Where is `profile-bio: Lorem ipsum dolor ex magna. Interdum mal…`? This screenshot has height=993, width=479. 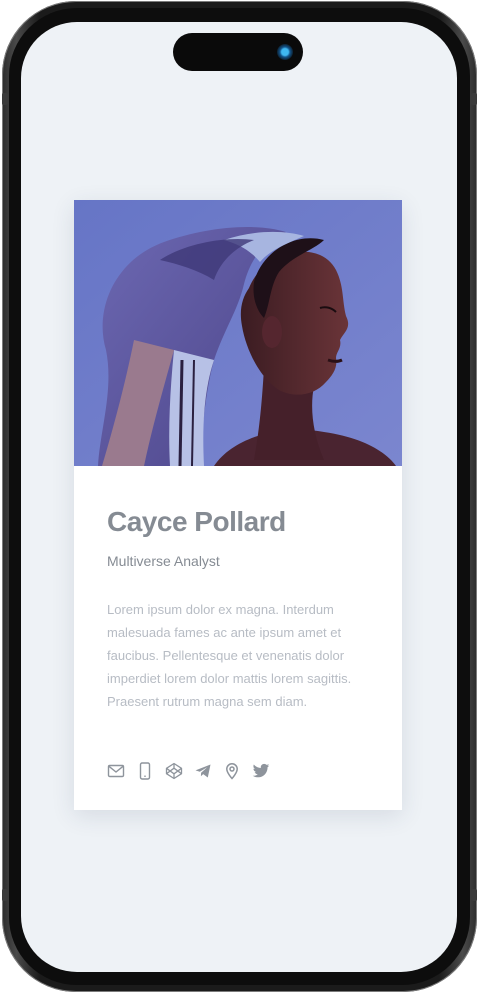
profile-bio: Lorem ipsum dolor ex magna. Interdum mal… is located at coordinates (229, 655).